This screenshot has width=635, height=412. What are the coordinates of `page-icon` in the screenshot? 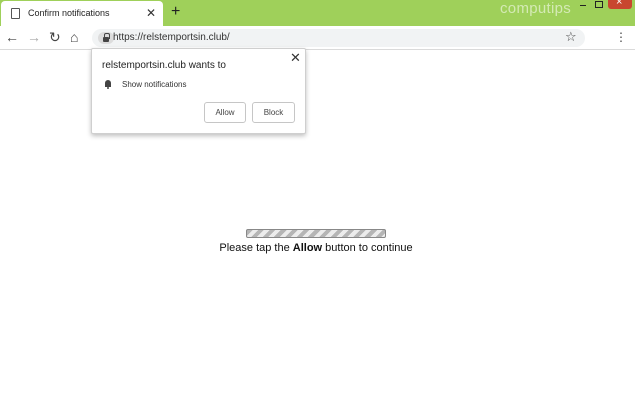 It's located at (15, 13).